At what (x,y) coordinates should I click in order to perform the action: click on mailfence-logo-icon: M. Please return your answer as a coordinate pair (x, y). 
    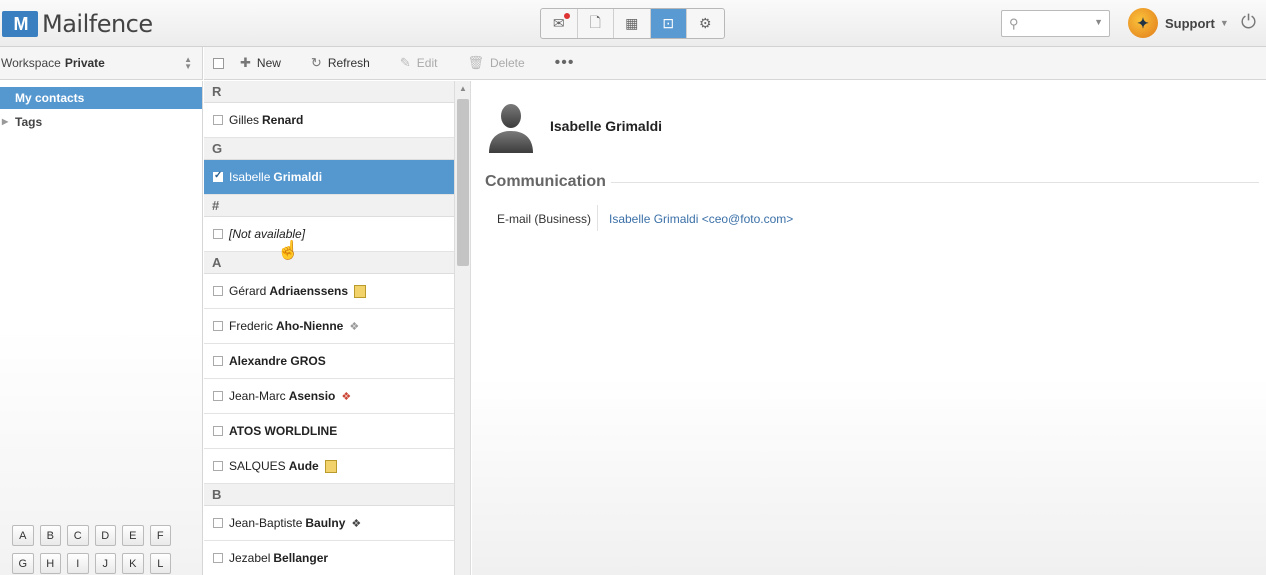
    Looking at the image, I should click on (20, 24).